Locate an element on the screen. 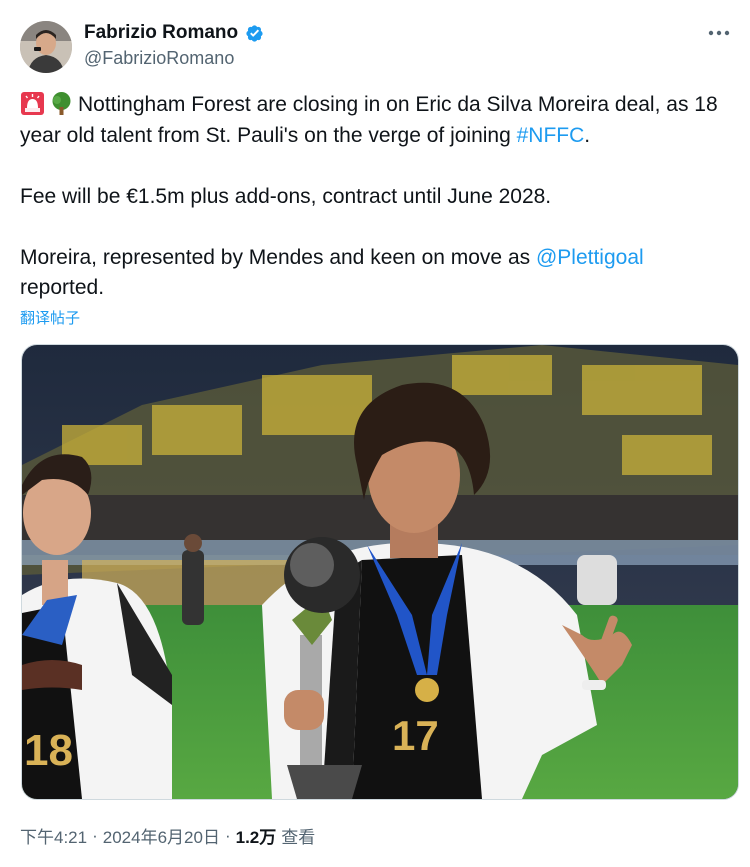  tree-icon is located at coordinates (61, 103).